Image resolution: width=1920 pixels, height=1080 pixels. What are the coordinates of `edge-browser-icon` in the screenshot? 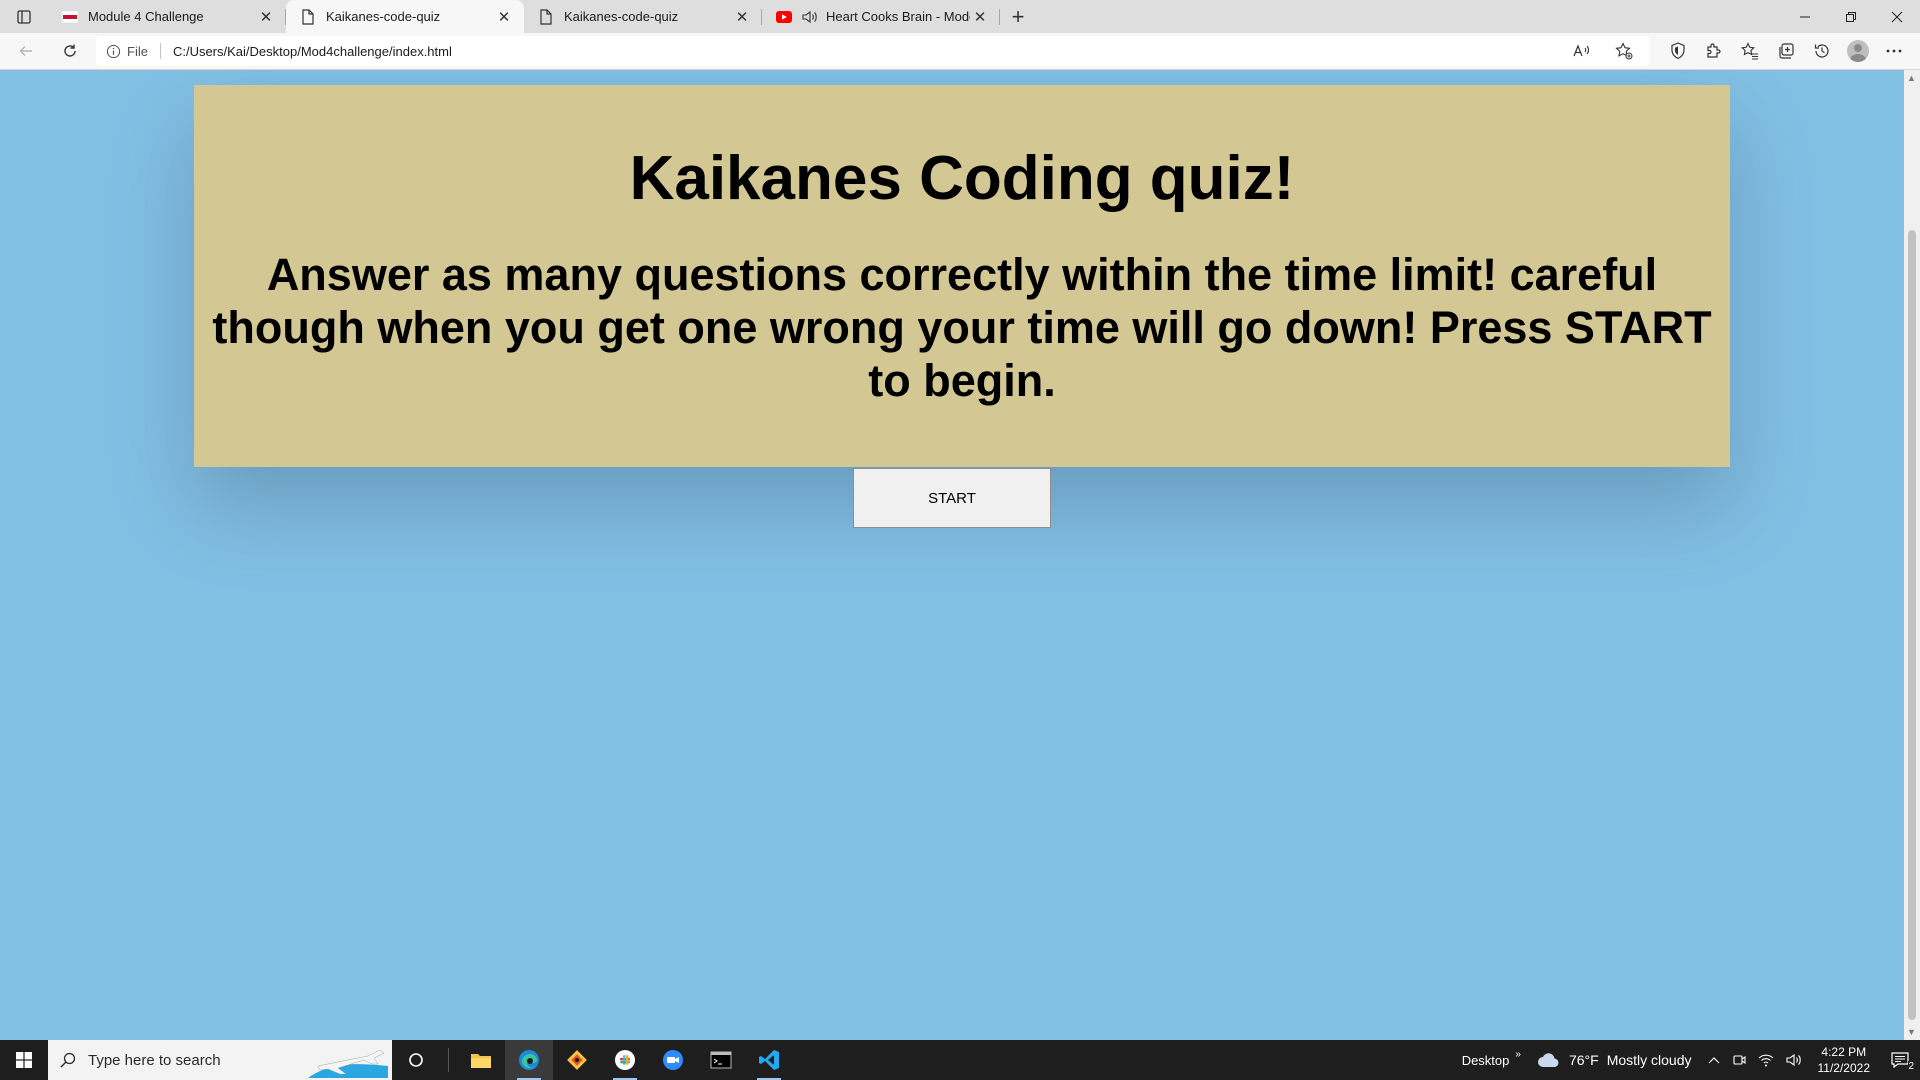 It's located at (529, 1060).